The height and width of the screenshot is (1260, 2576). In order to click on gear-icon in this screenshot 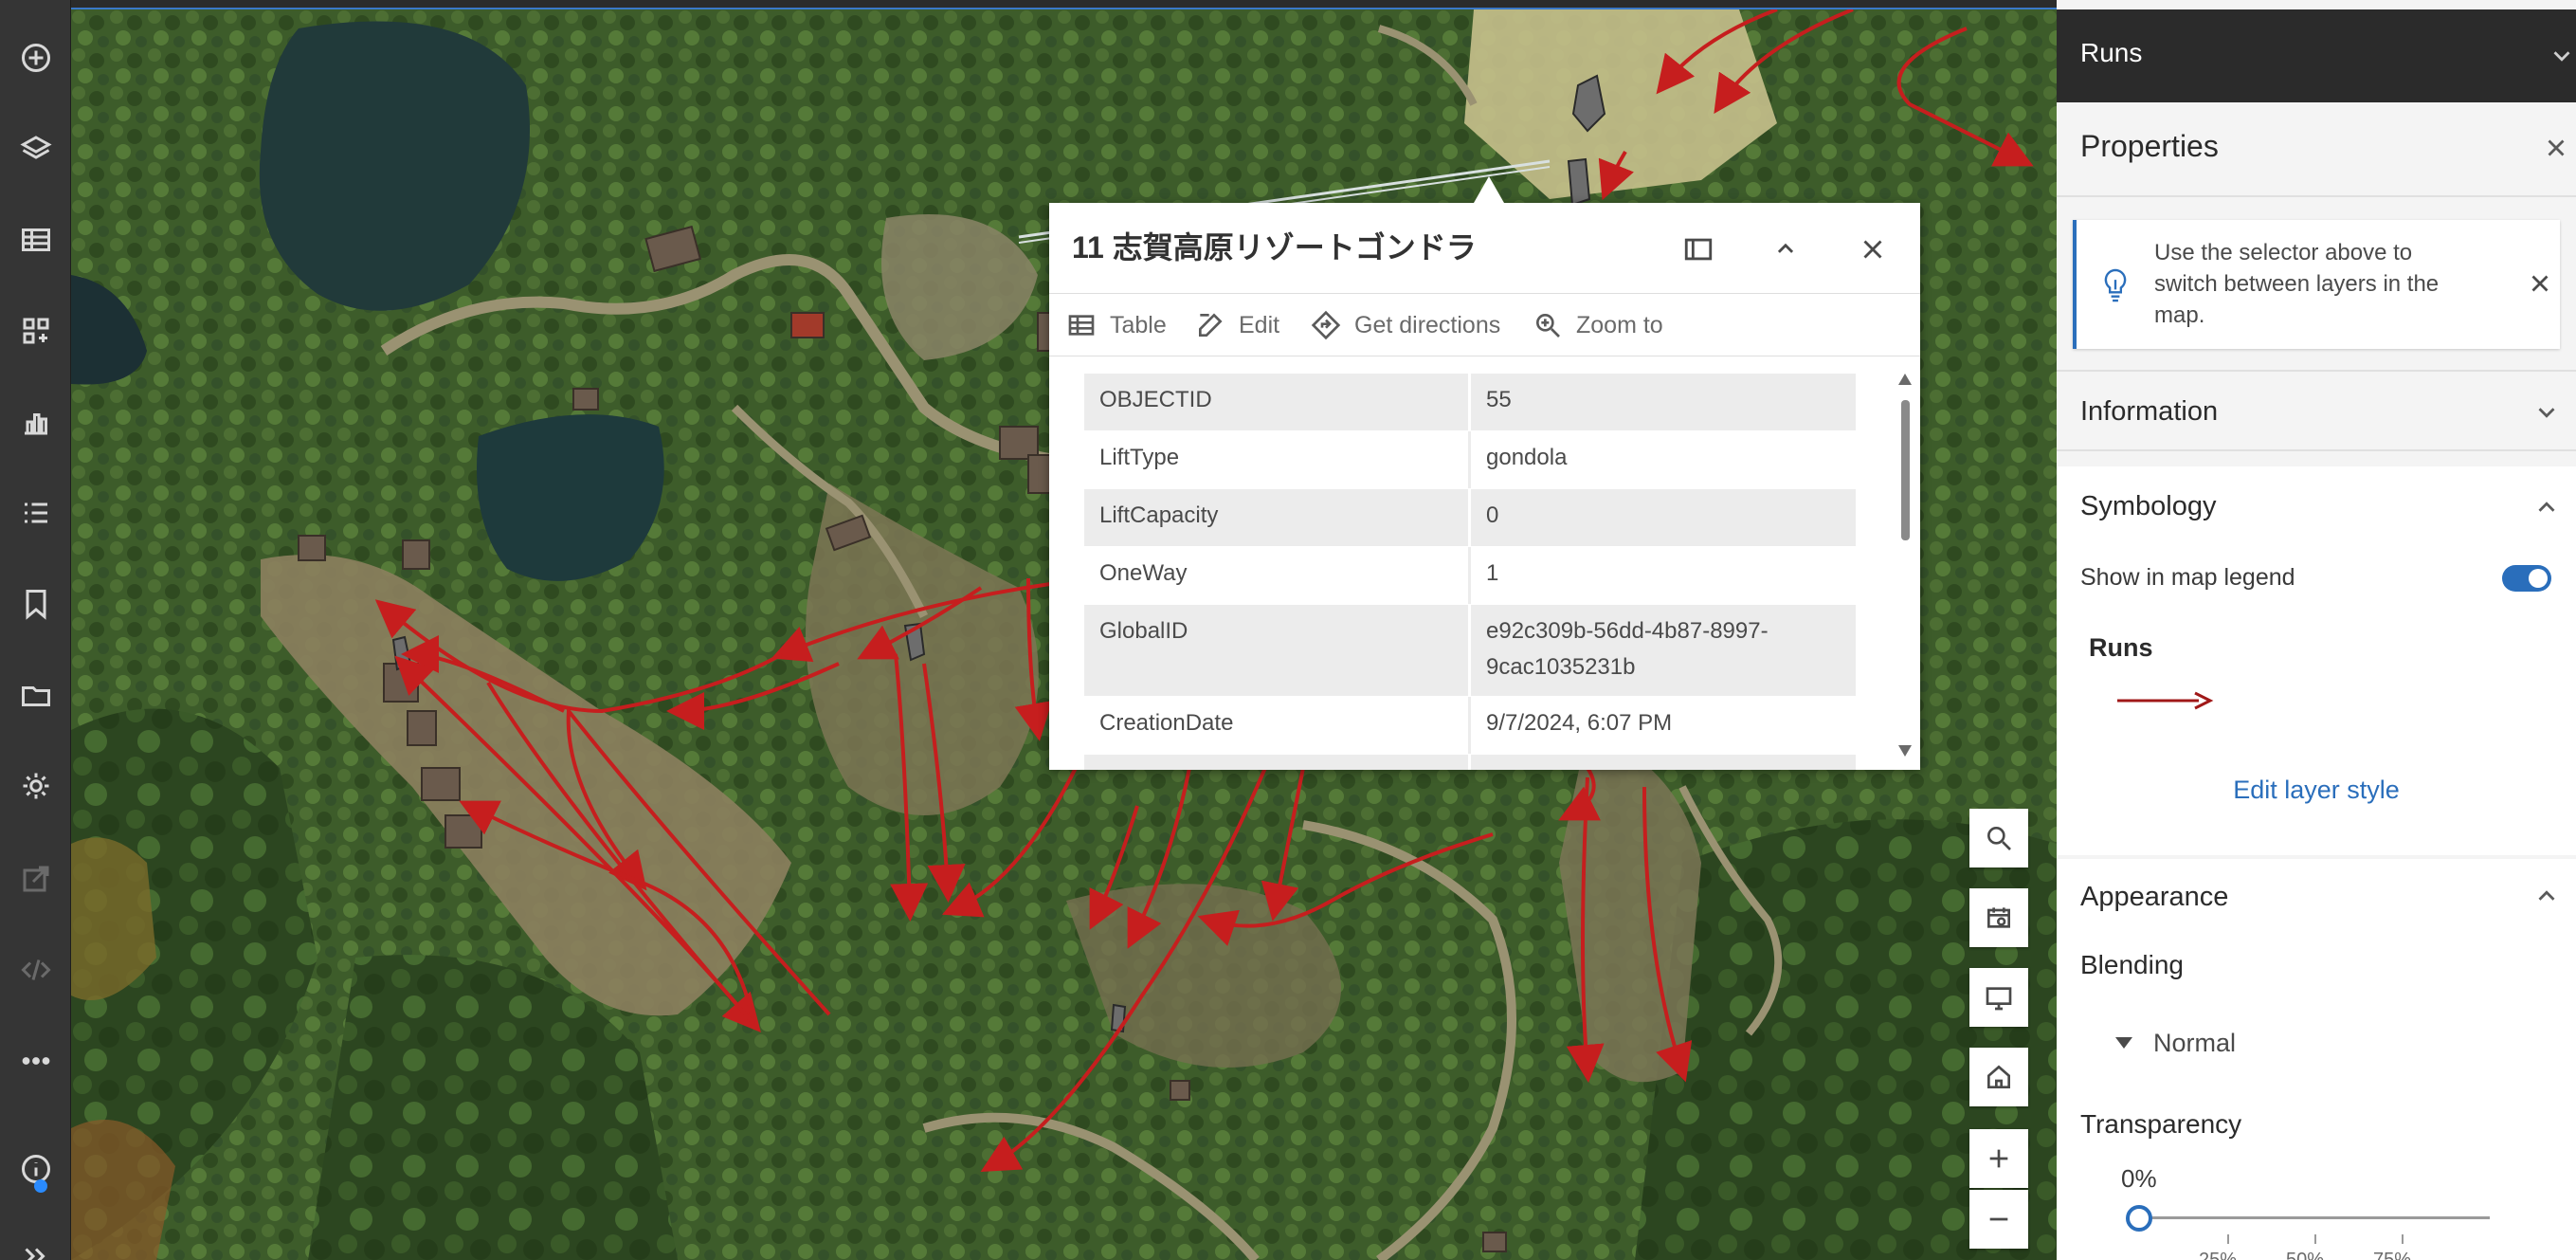, I will do `click(35, 786)`.